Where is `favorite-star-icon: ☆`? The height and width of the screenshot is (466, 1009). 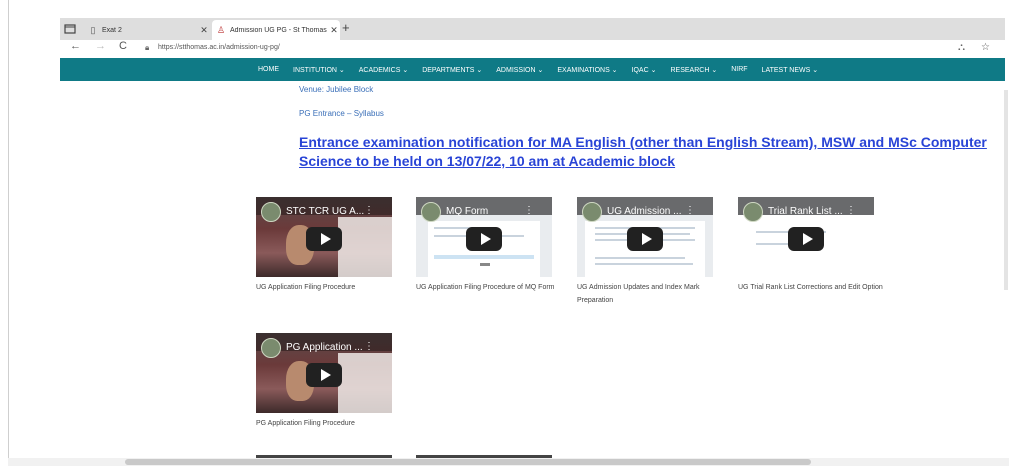 favorite-star-icon: ☆ is located at coordinates (985, 47).